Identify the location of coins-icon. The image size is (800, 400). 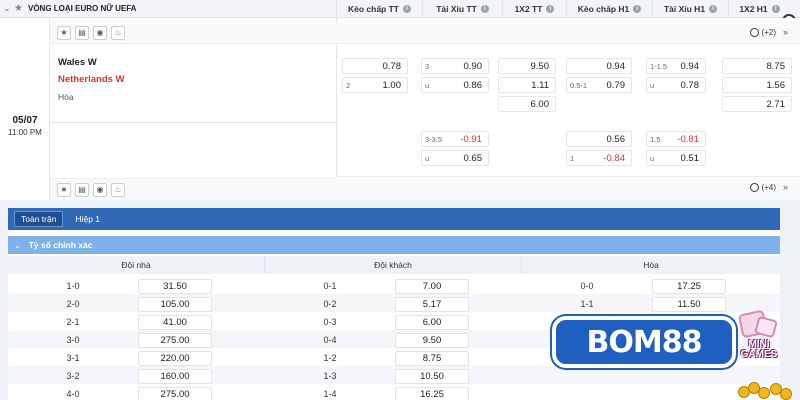
(765, 389).